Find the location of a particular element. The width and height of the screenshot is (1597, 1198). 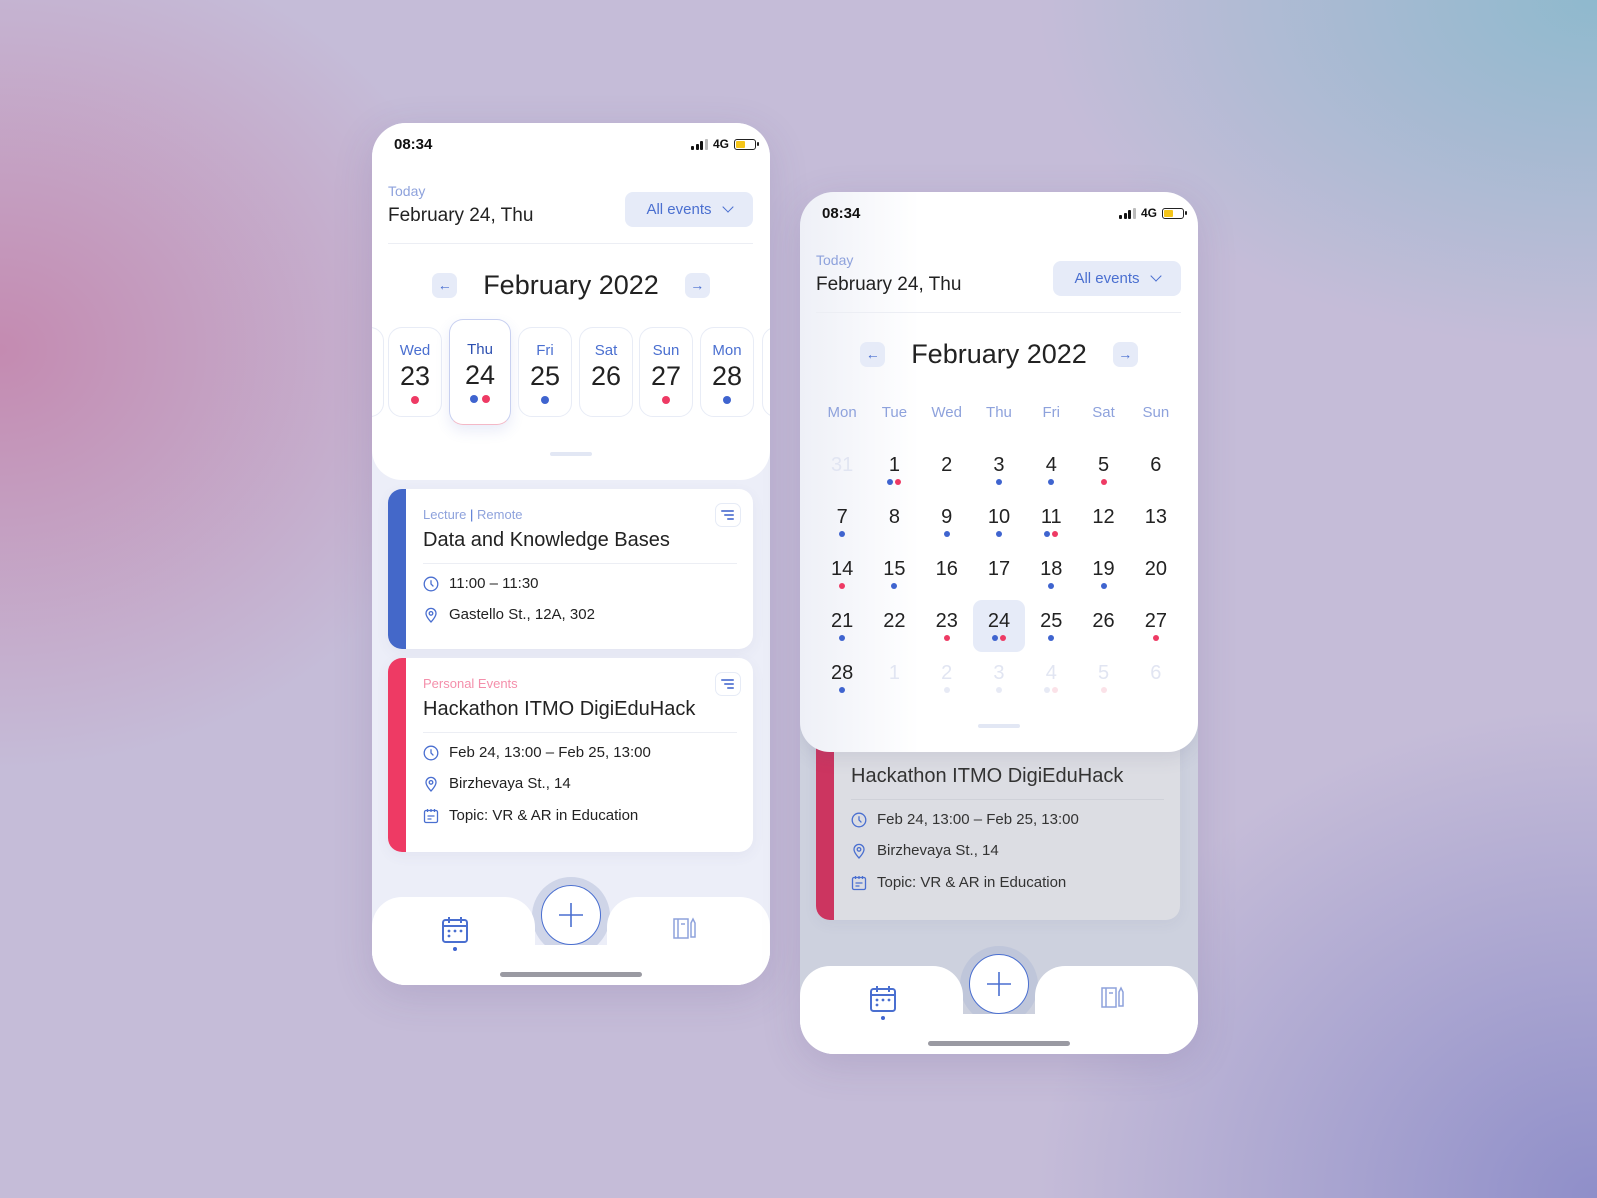

calendar-day: 25 is located at coordinates (1051, 630).